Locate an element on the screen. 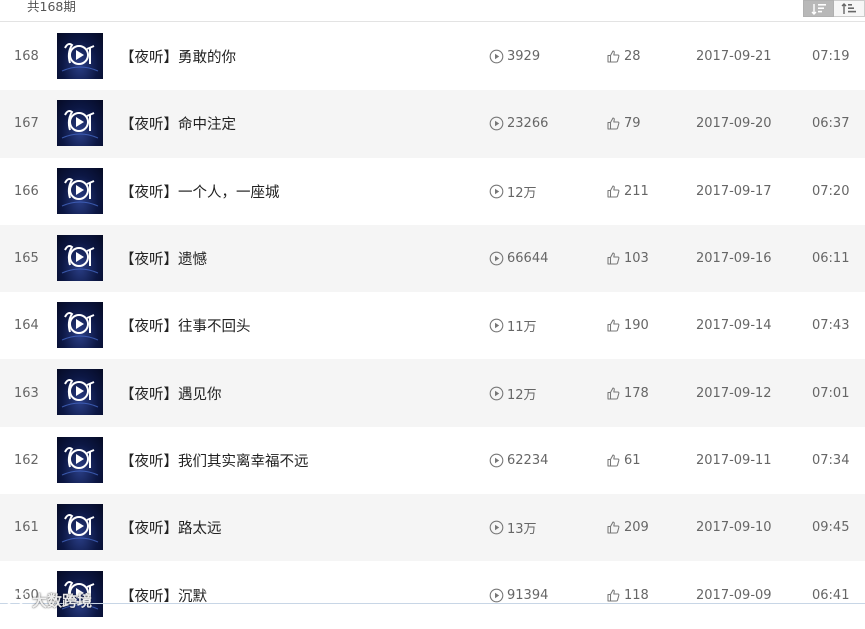 The width and height of the screenshot is (865, 629). play-count-value: 62234 is located at coordinates (528, 460).